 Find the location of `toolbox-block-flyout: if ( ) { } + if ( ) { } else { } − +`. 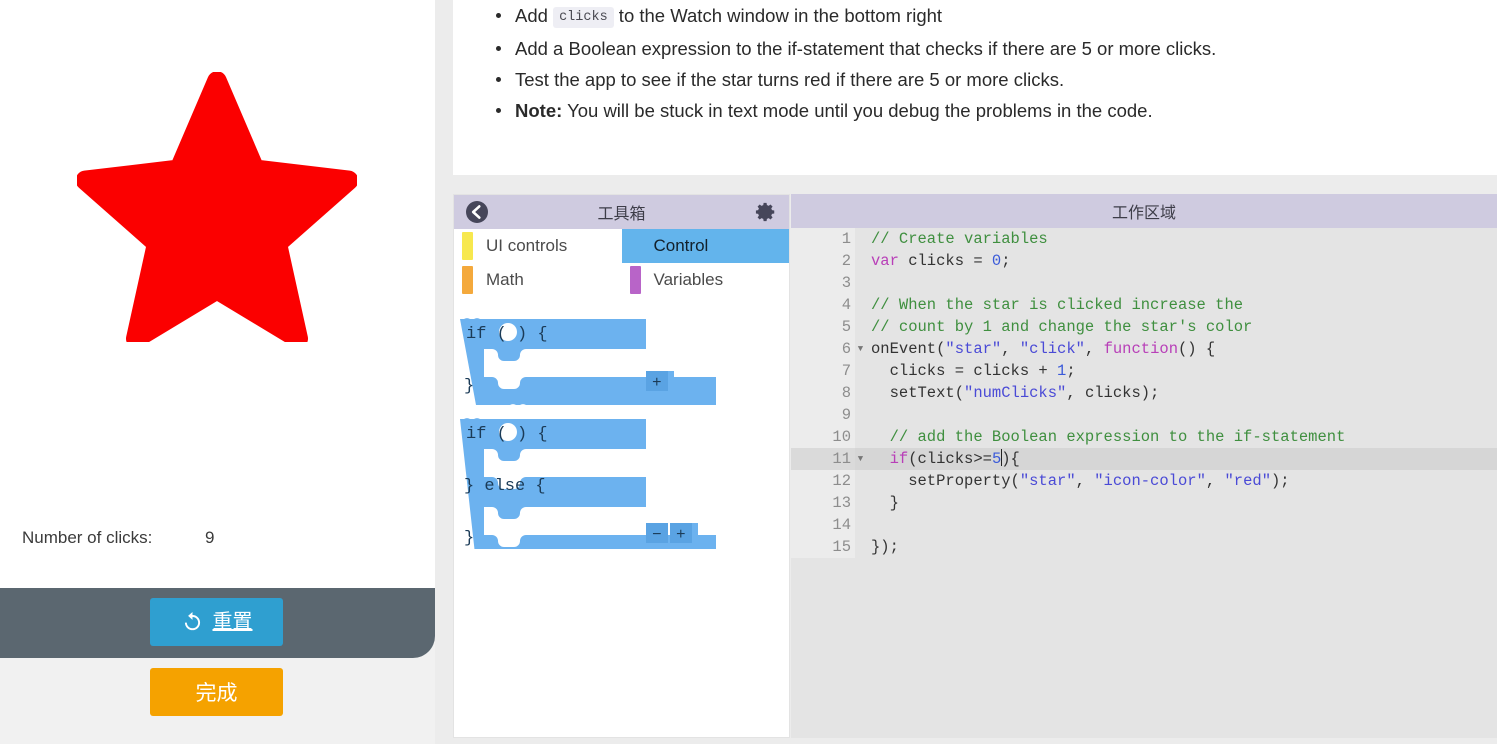

toolbox-block-flyout: if ( ) { } + if ( ) { } else { } − + is located at coordinates (621, 517).